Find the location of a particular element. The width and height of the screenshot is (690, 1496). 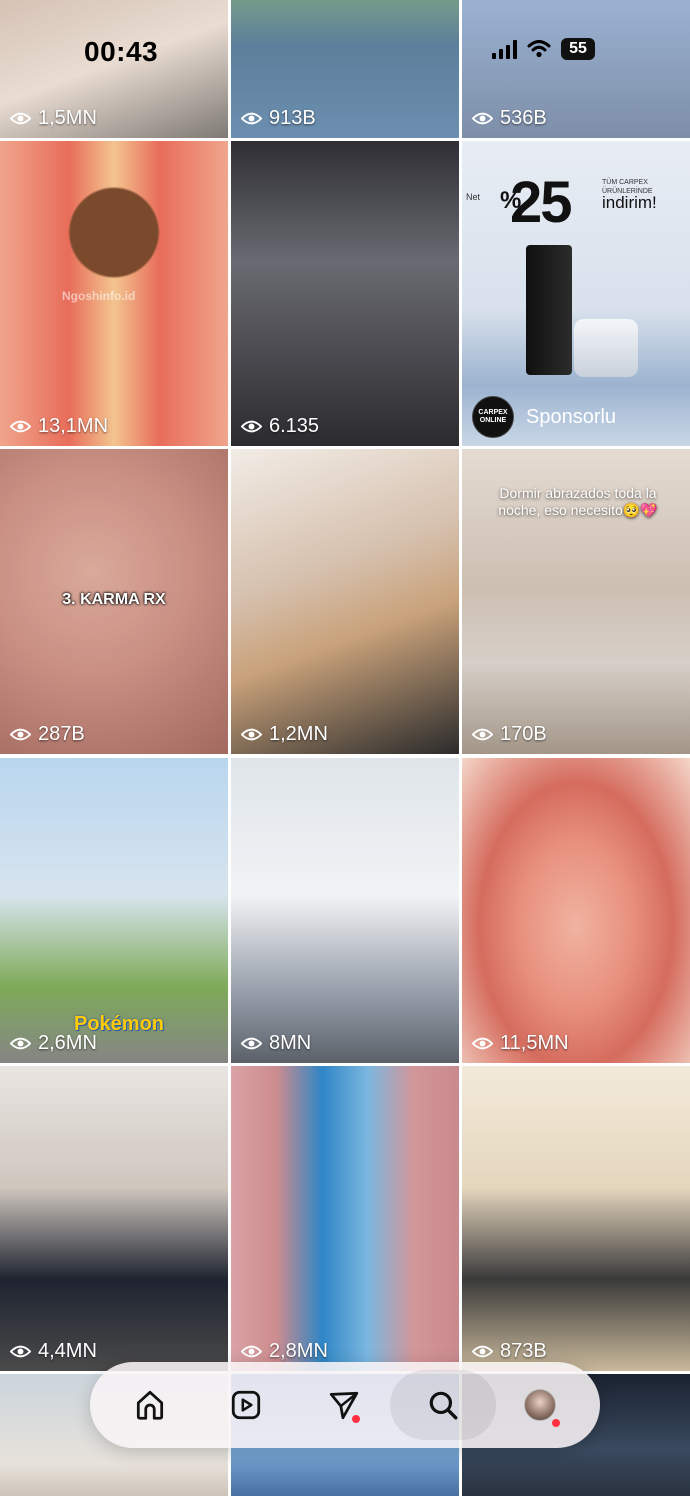

view-count: 873B is located at coordinates (509, 1351).